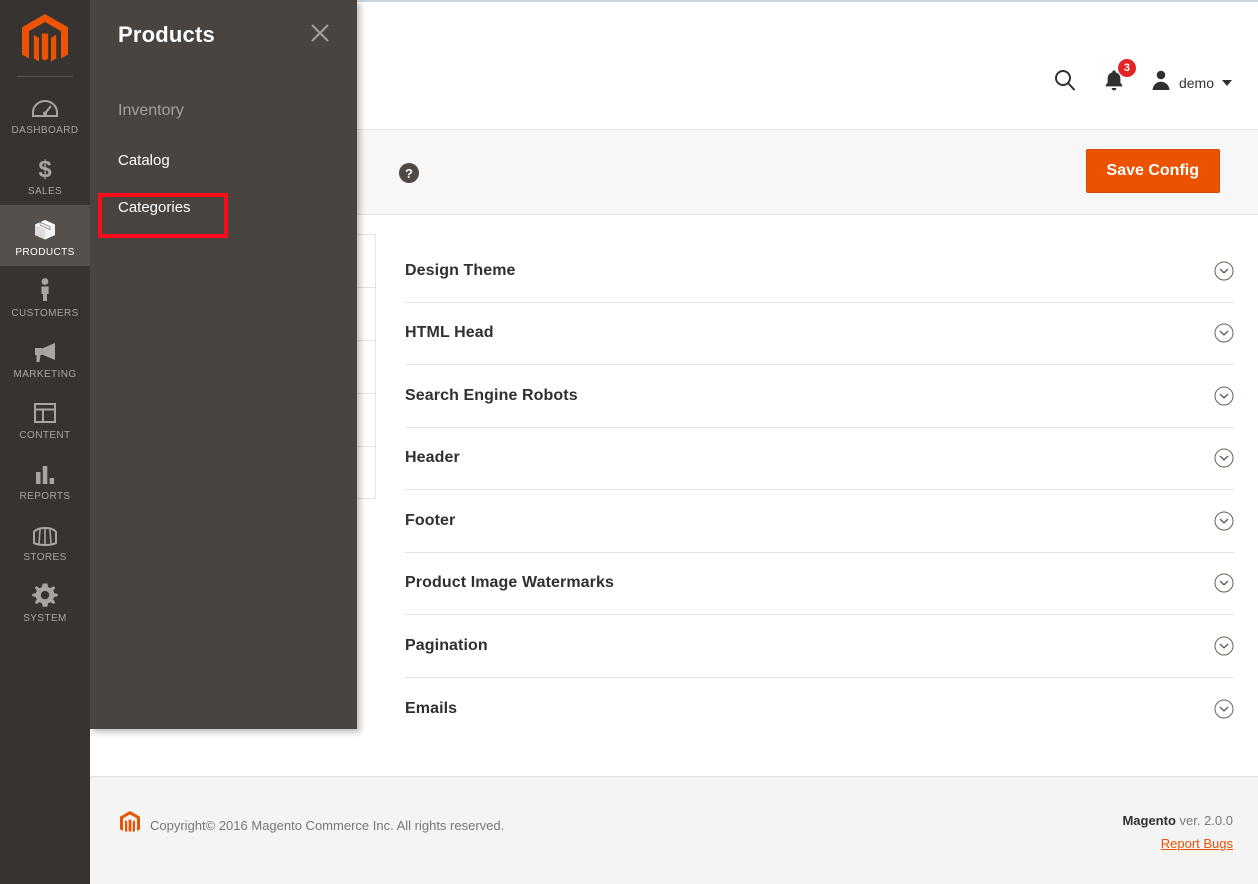 The width and height of the screenshot is (1258, 884). Describe the element at coordinates (45, 557) in the screenshot. I see `sidebar-item-label: STORES` at that location.